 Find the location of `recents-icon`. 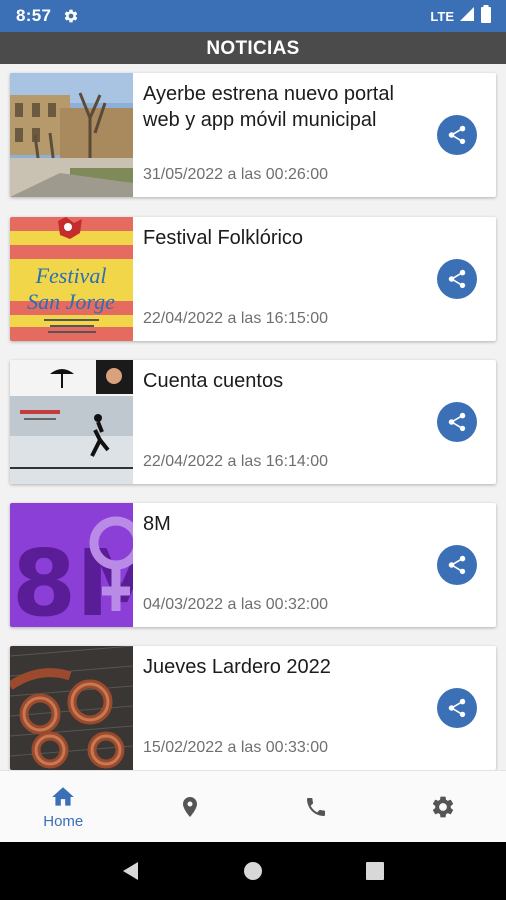

recents-icon is located at coordinates (375, 871).